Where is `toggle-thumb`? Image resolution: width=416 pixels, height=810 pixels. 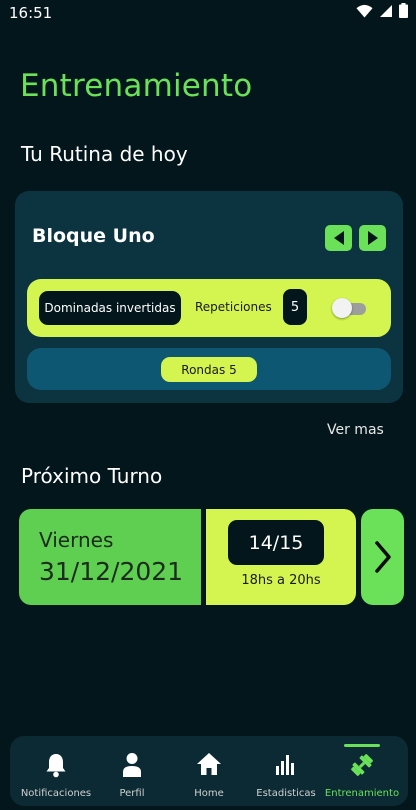 toggle-thumb is located at coordinates (342, 308).